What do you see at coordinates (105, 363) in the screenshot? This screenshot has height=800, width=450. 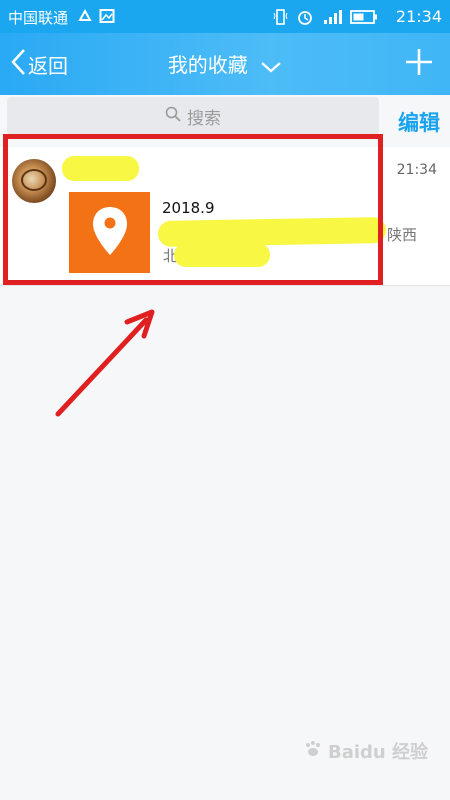 I see `annotation-arrow` at bounding box center [105, 363].